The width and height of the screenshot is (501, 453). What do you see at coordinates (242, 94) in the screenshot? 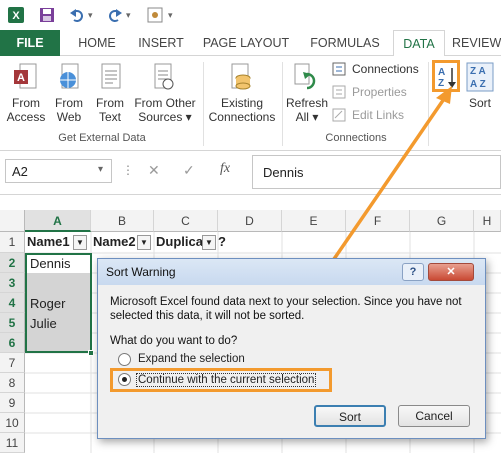
I see `existing-connections-button: Existing Connections` at bounding box center [242, 94].